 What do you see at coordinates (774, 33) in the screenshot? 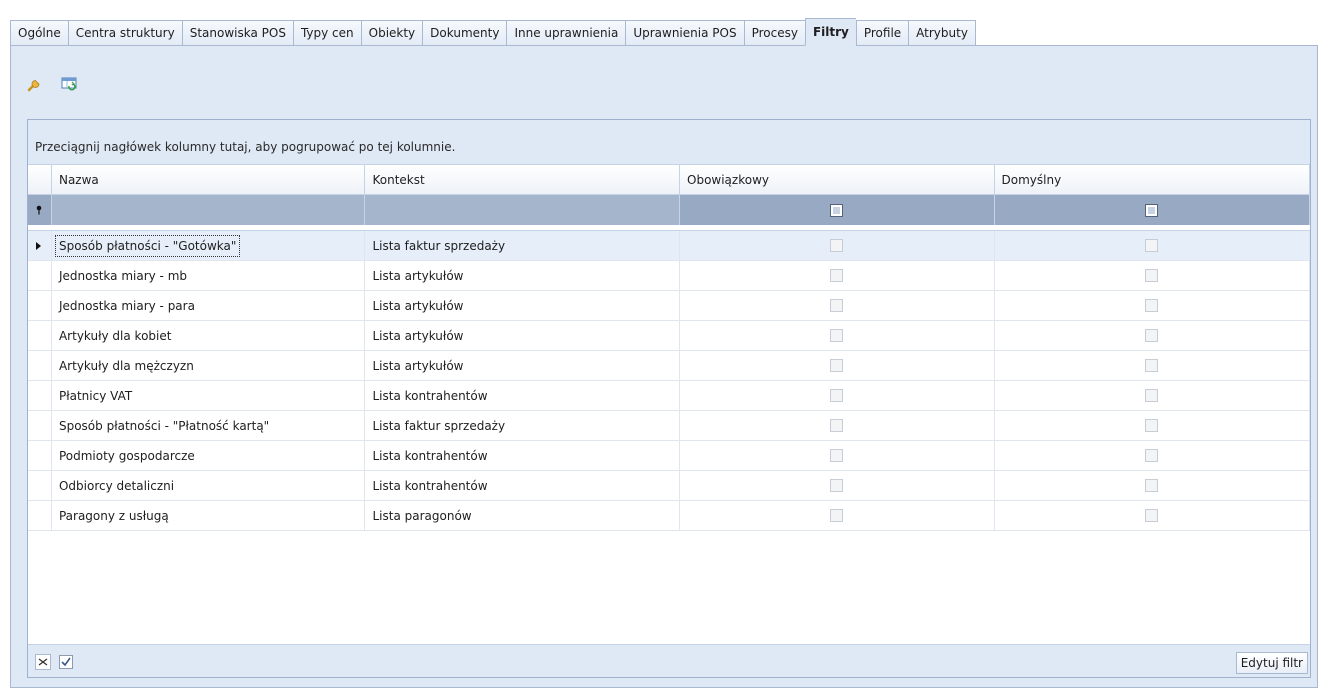
I see `tab-procesy: Procesy` at bounding box center [774, 33].